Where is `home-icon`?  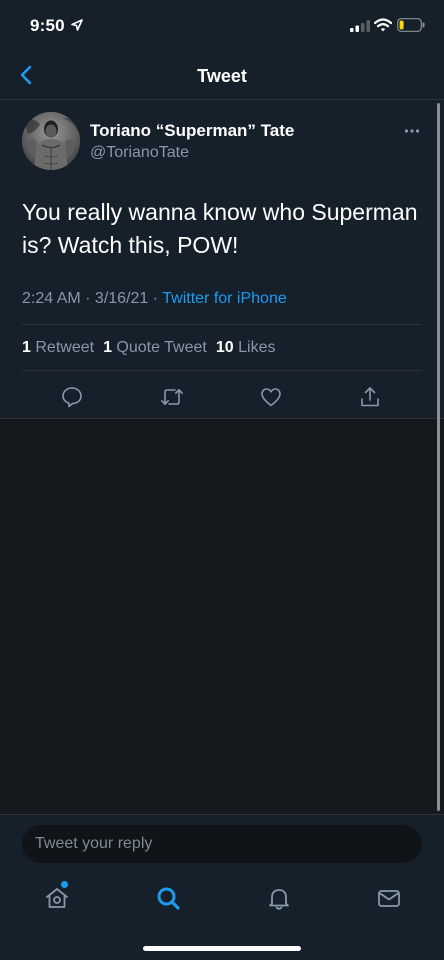
home-icon is located at coordinates (57, 898).